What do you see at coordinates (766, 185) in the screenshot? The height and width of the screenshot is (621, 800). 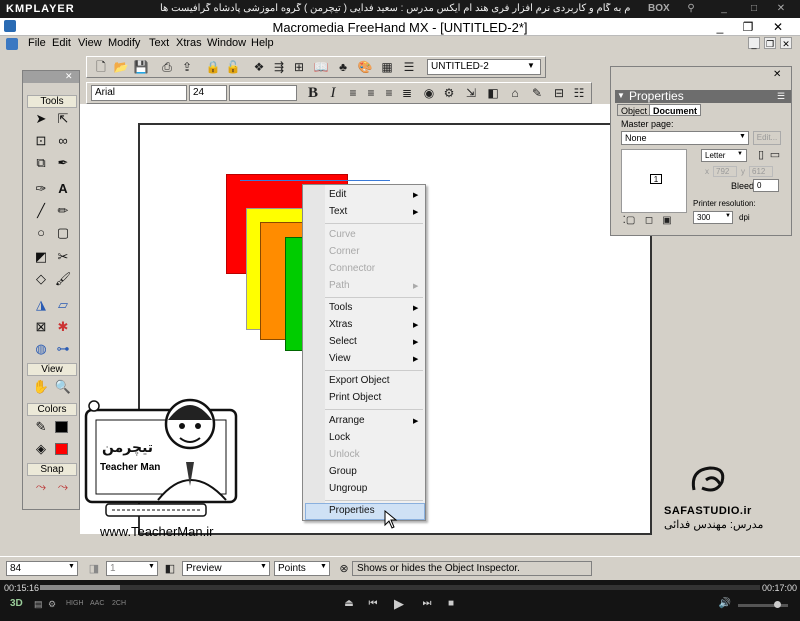 I see `bleed-field: 0` at bounding box center [766, 185].